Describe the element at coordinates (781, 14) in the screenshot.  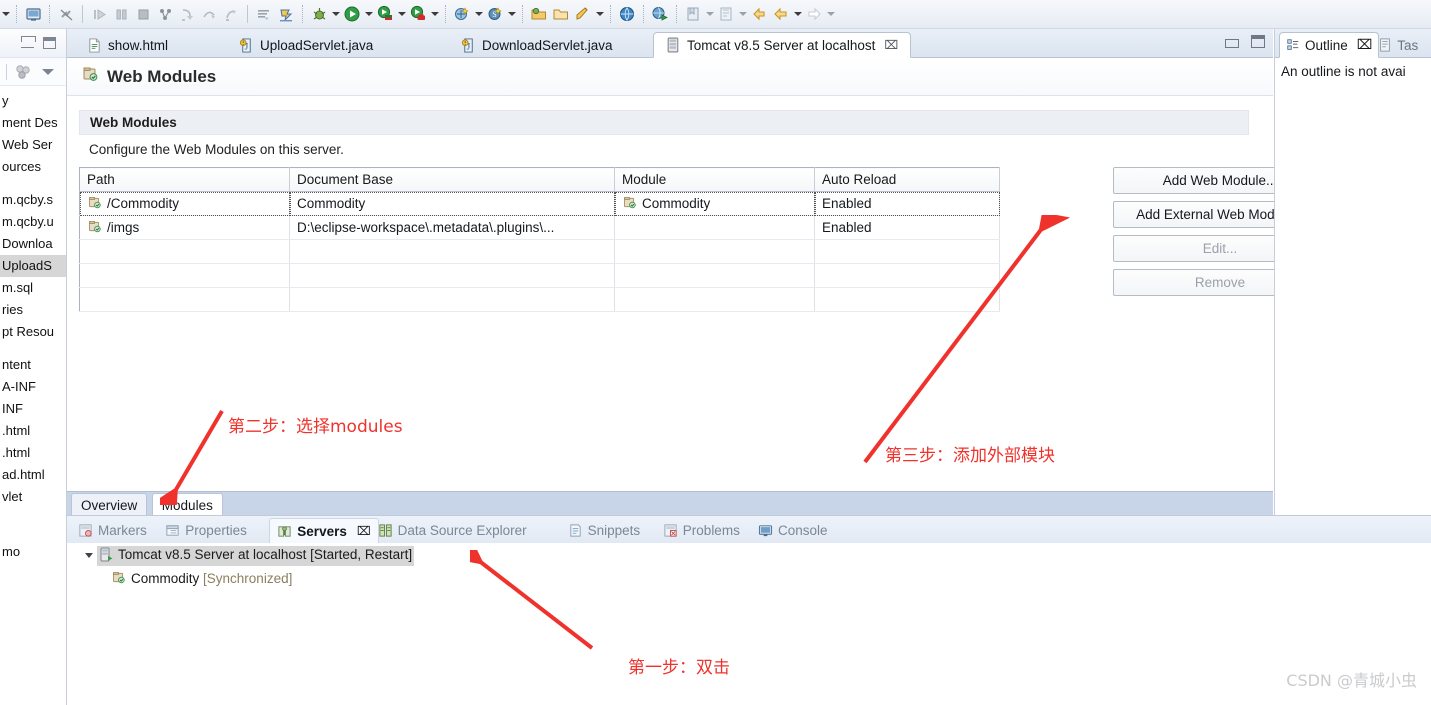
I see `back2-icon` at that location.